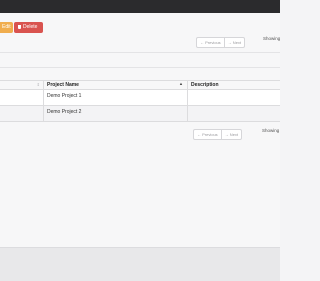  What do you see at coordinates (140, 114) in the screenshot?
I see `table-row: Demo Project 2` at bounding box center [140, 114].